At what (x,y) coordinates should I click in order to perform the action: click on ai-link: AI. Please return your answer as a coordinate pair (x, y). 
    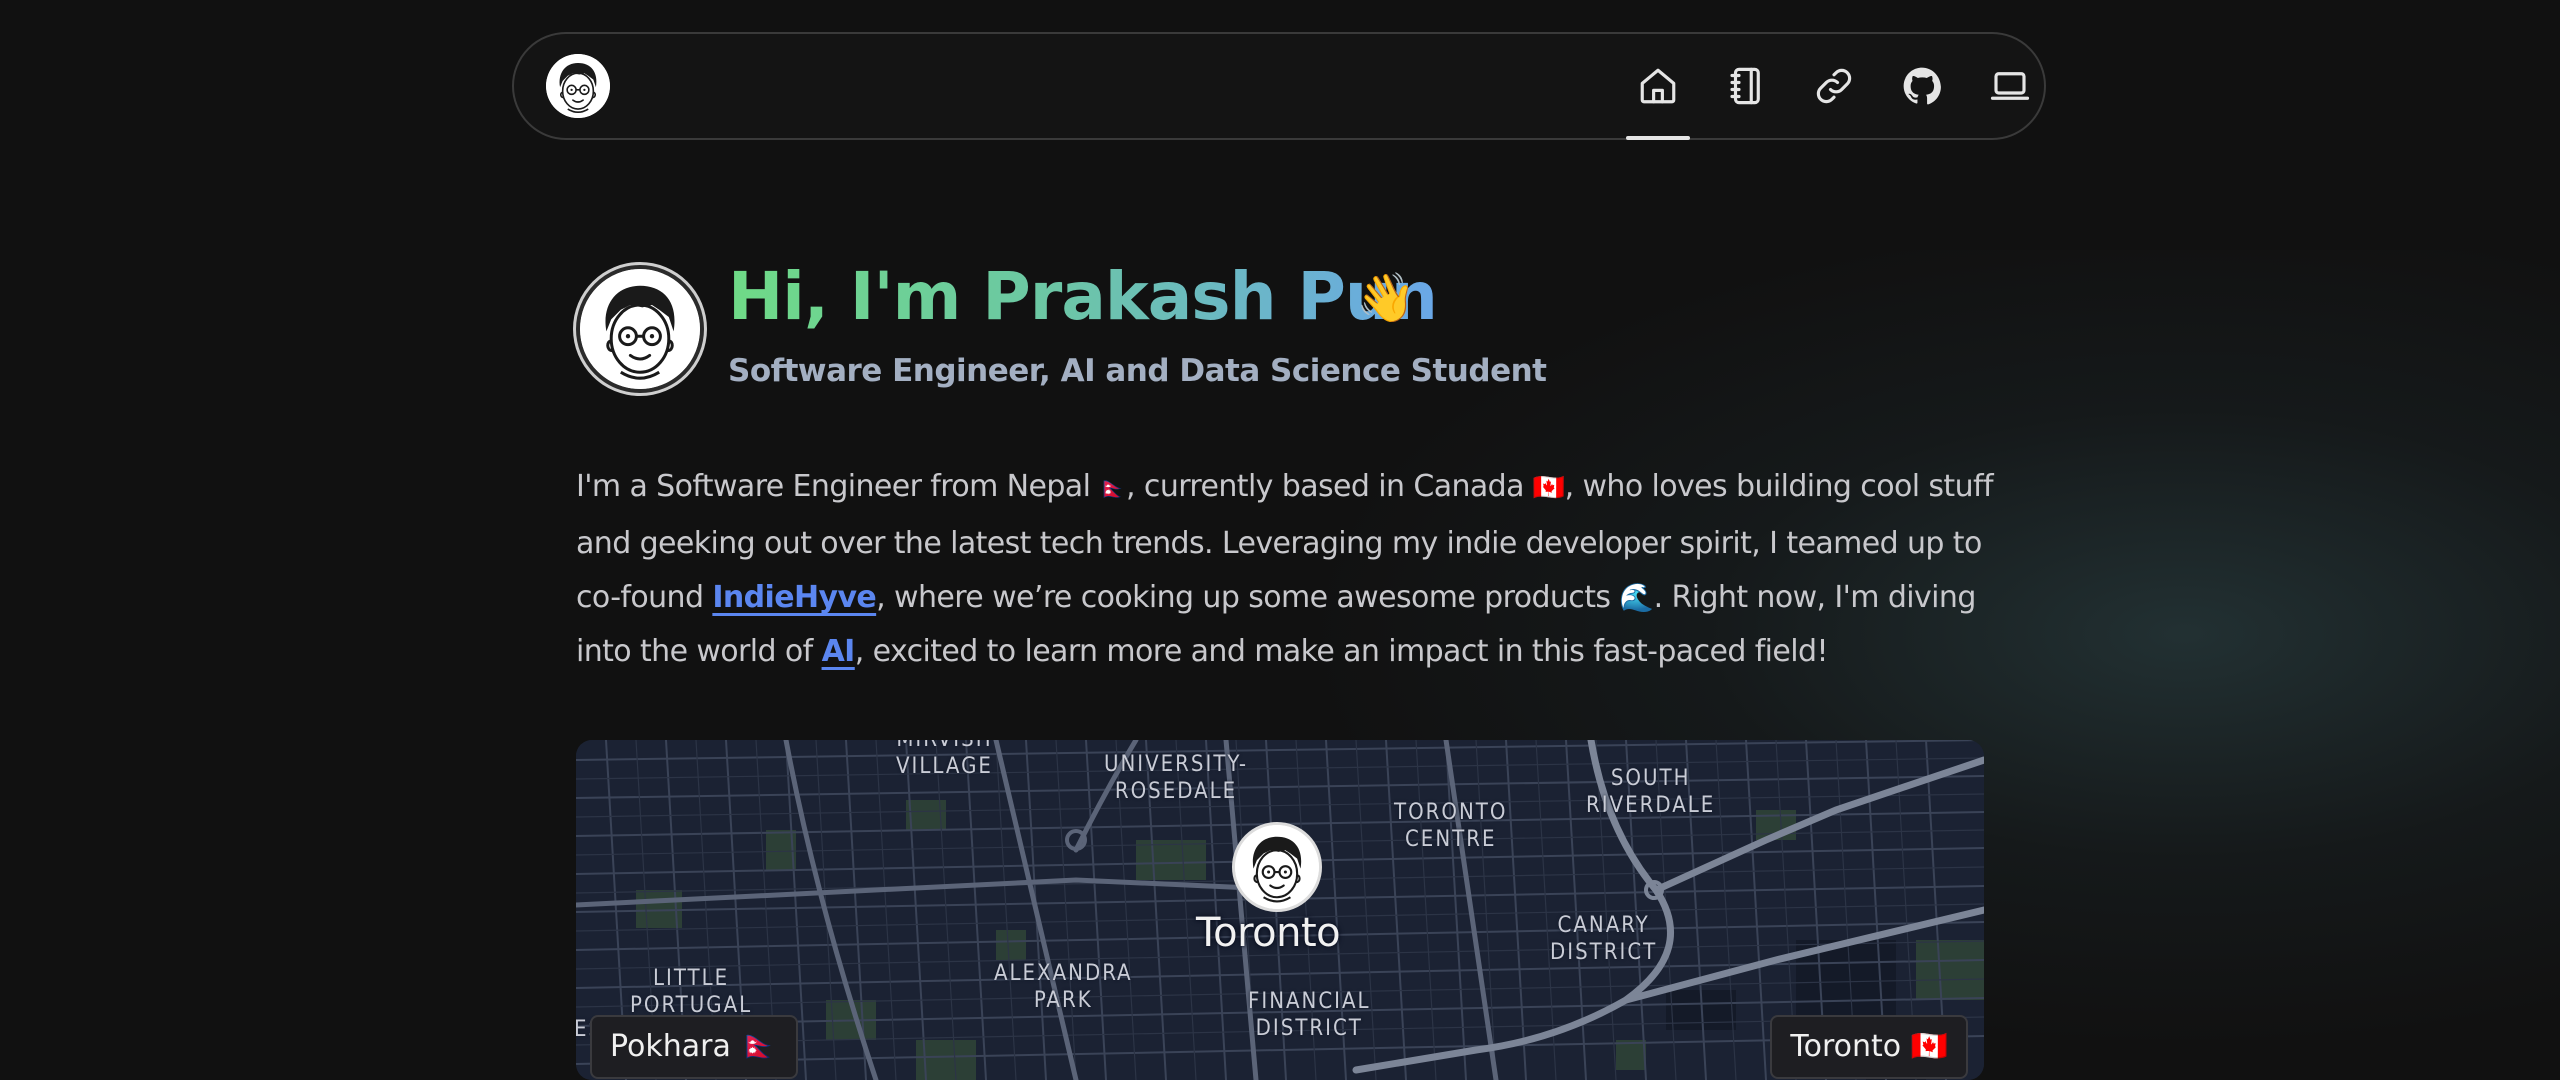
    Looking at the image, I should click on (839, 651).